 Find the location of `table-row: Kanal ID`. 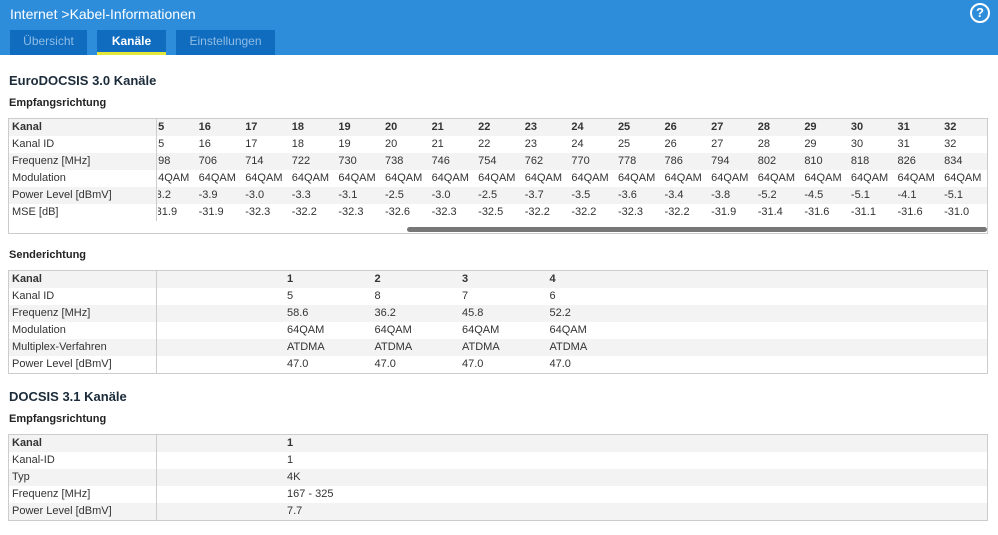

table-row: Kanal ID is located at coordinates (83, 144).